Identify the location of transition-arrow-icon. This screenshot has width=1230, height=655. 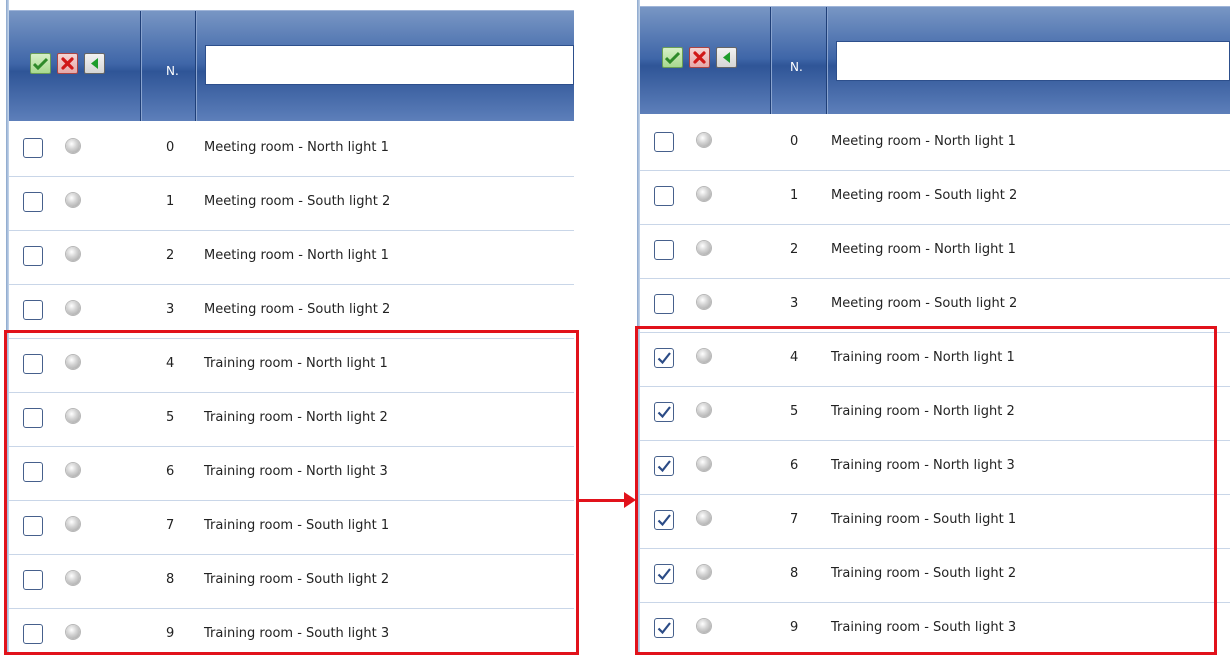
(630, 500).